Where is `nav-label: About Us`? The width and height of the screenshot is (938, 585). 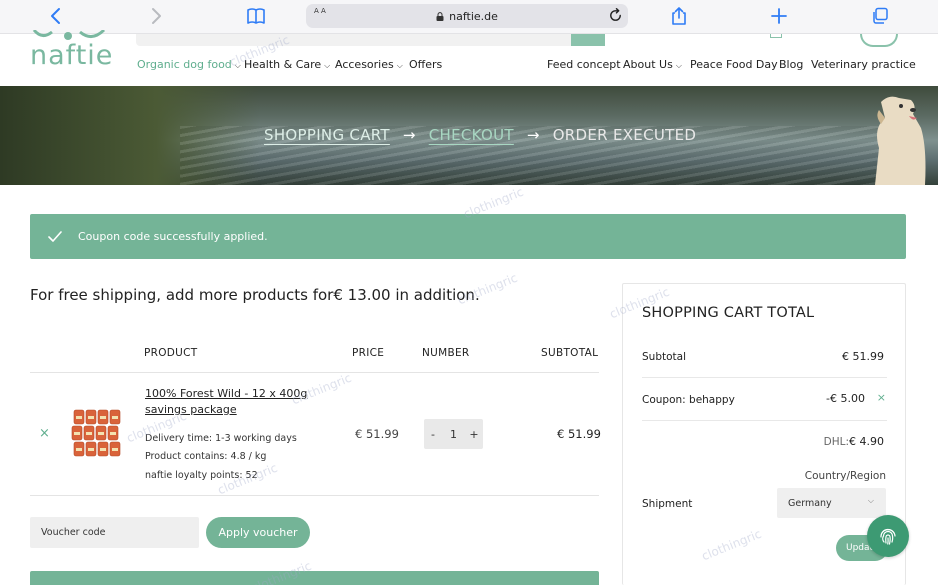
nav-label: About Us is located at coordinates (648, 64).